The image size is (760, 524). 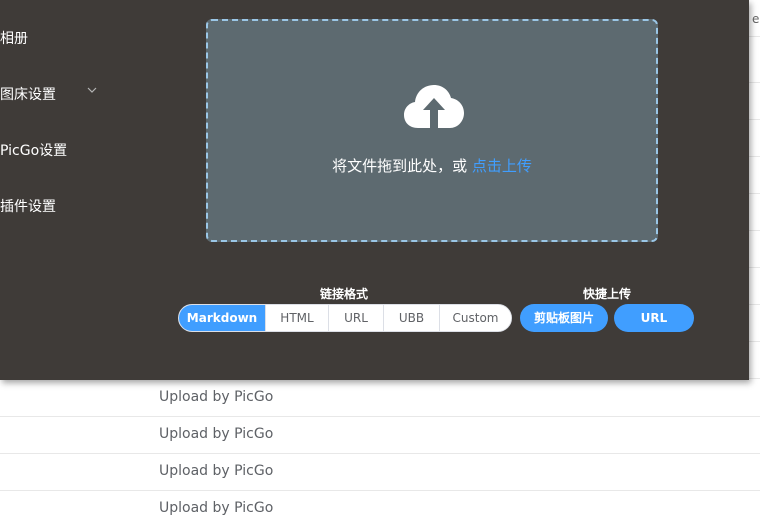 I want to click on sidebar-item-gallery: 相册, so click(x=14, y=38).